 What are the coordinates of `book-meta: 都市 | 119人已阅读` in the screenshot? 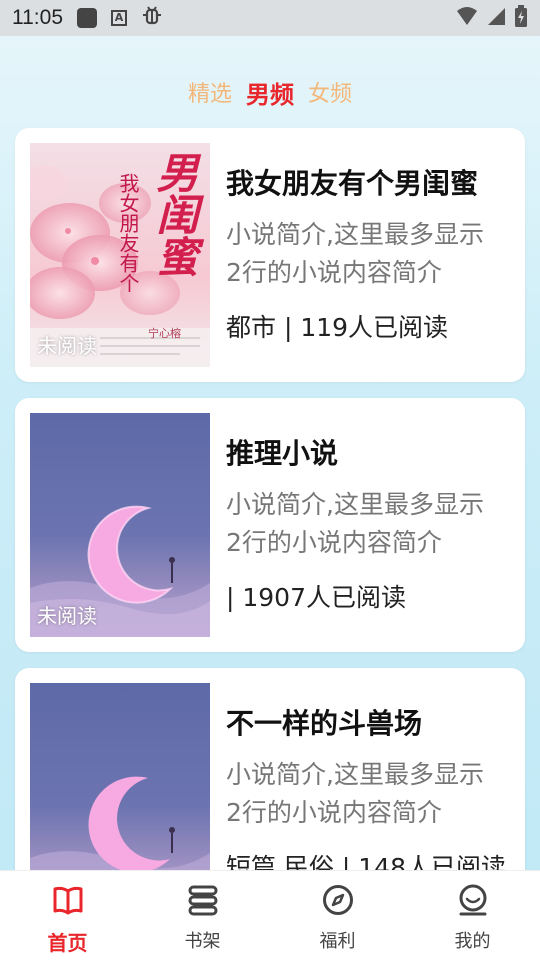 It's located at (337, 327).